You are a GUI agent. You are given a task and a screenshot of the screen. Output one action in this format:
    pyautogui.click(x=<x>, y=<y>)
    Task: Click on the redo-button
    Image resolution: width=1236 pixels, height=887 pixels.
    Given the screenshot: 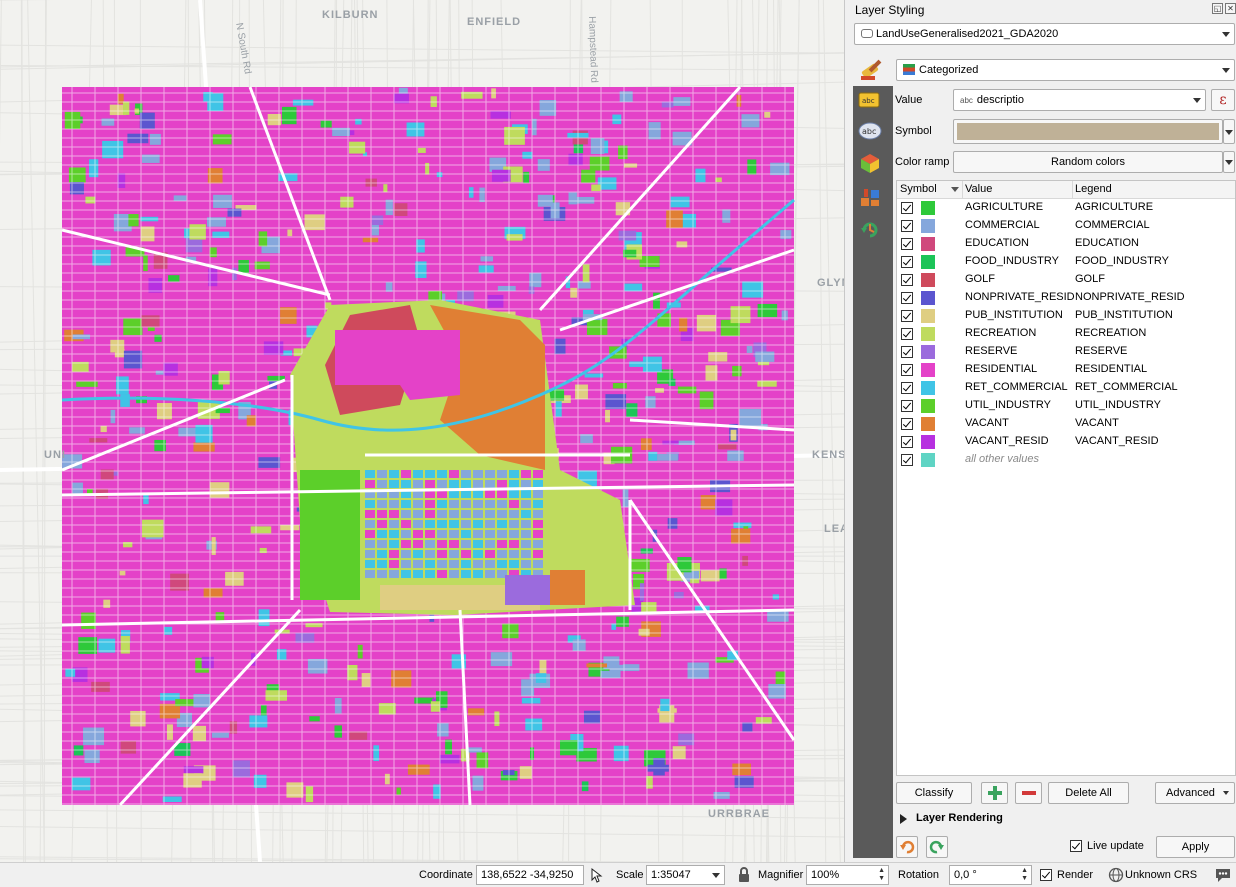 What is the action you would take?
    pyautogui.click(x=937, y=847)
    